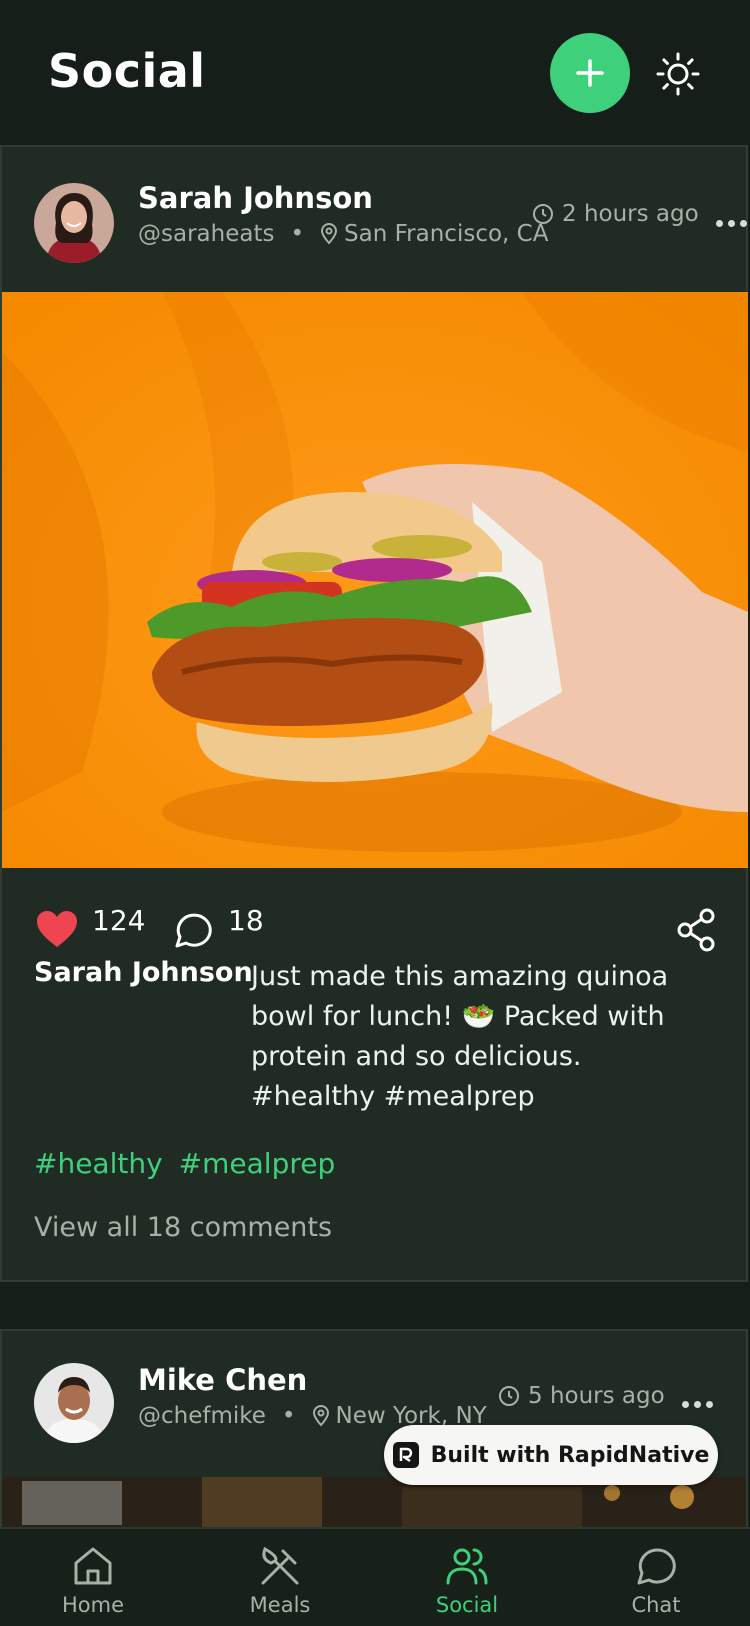 The height and width of the screenshot is (1626, 750). I want to click on tab-label: Home, so click(92, 1605).